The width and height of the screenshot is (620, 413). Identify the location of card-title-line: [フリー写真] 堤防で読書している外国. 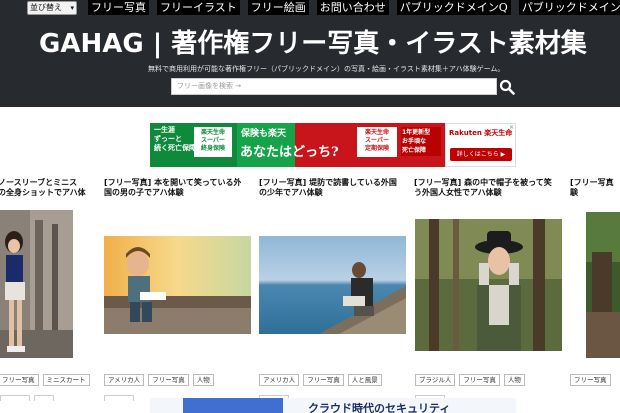
(328, 183).